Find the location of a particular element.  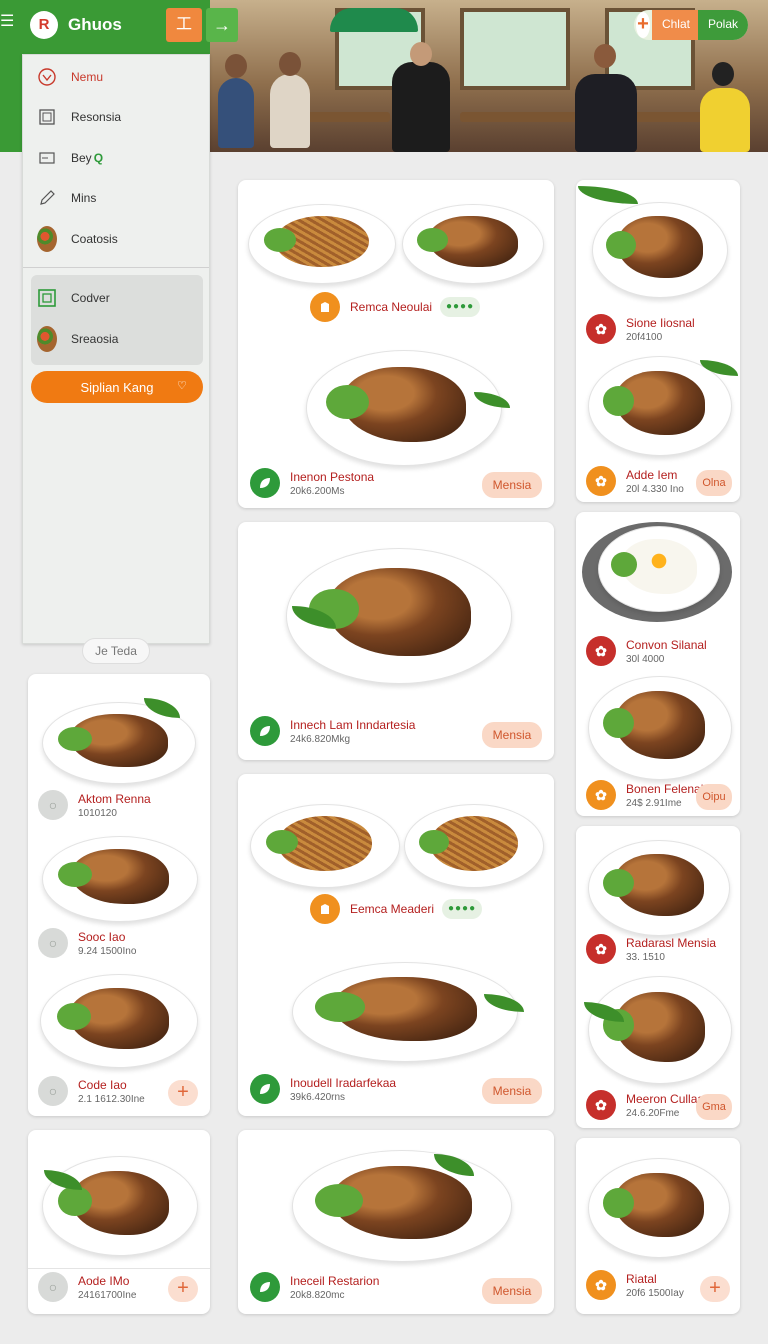

sidebar-item-nemu: Nemu is located at coordinates (116, 77).